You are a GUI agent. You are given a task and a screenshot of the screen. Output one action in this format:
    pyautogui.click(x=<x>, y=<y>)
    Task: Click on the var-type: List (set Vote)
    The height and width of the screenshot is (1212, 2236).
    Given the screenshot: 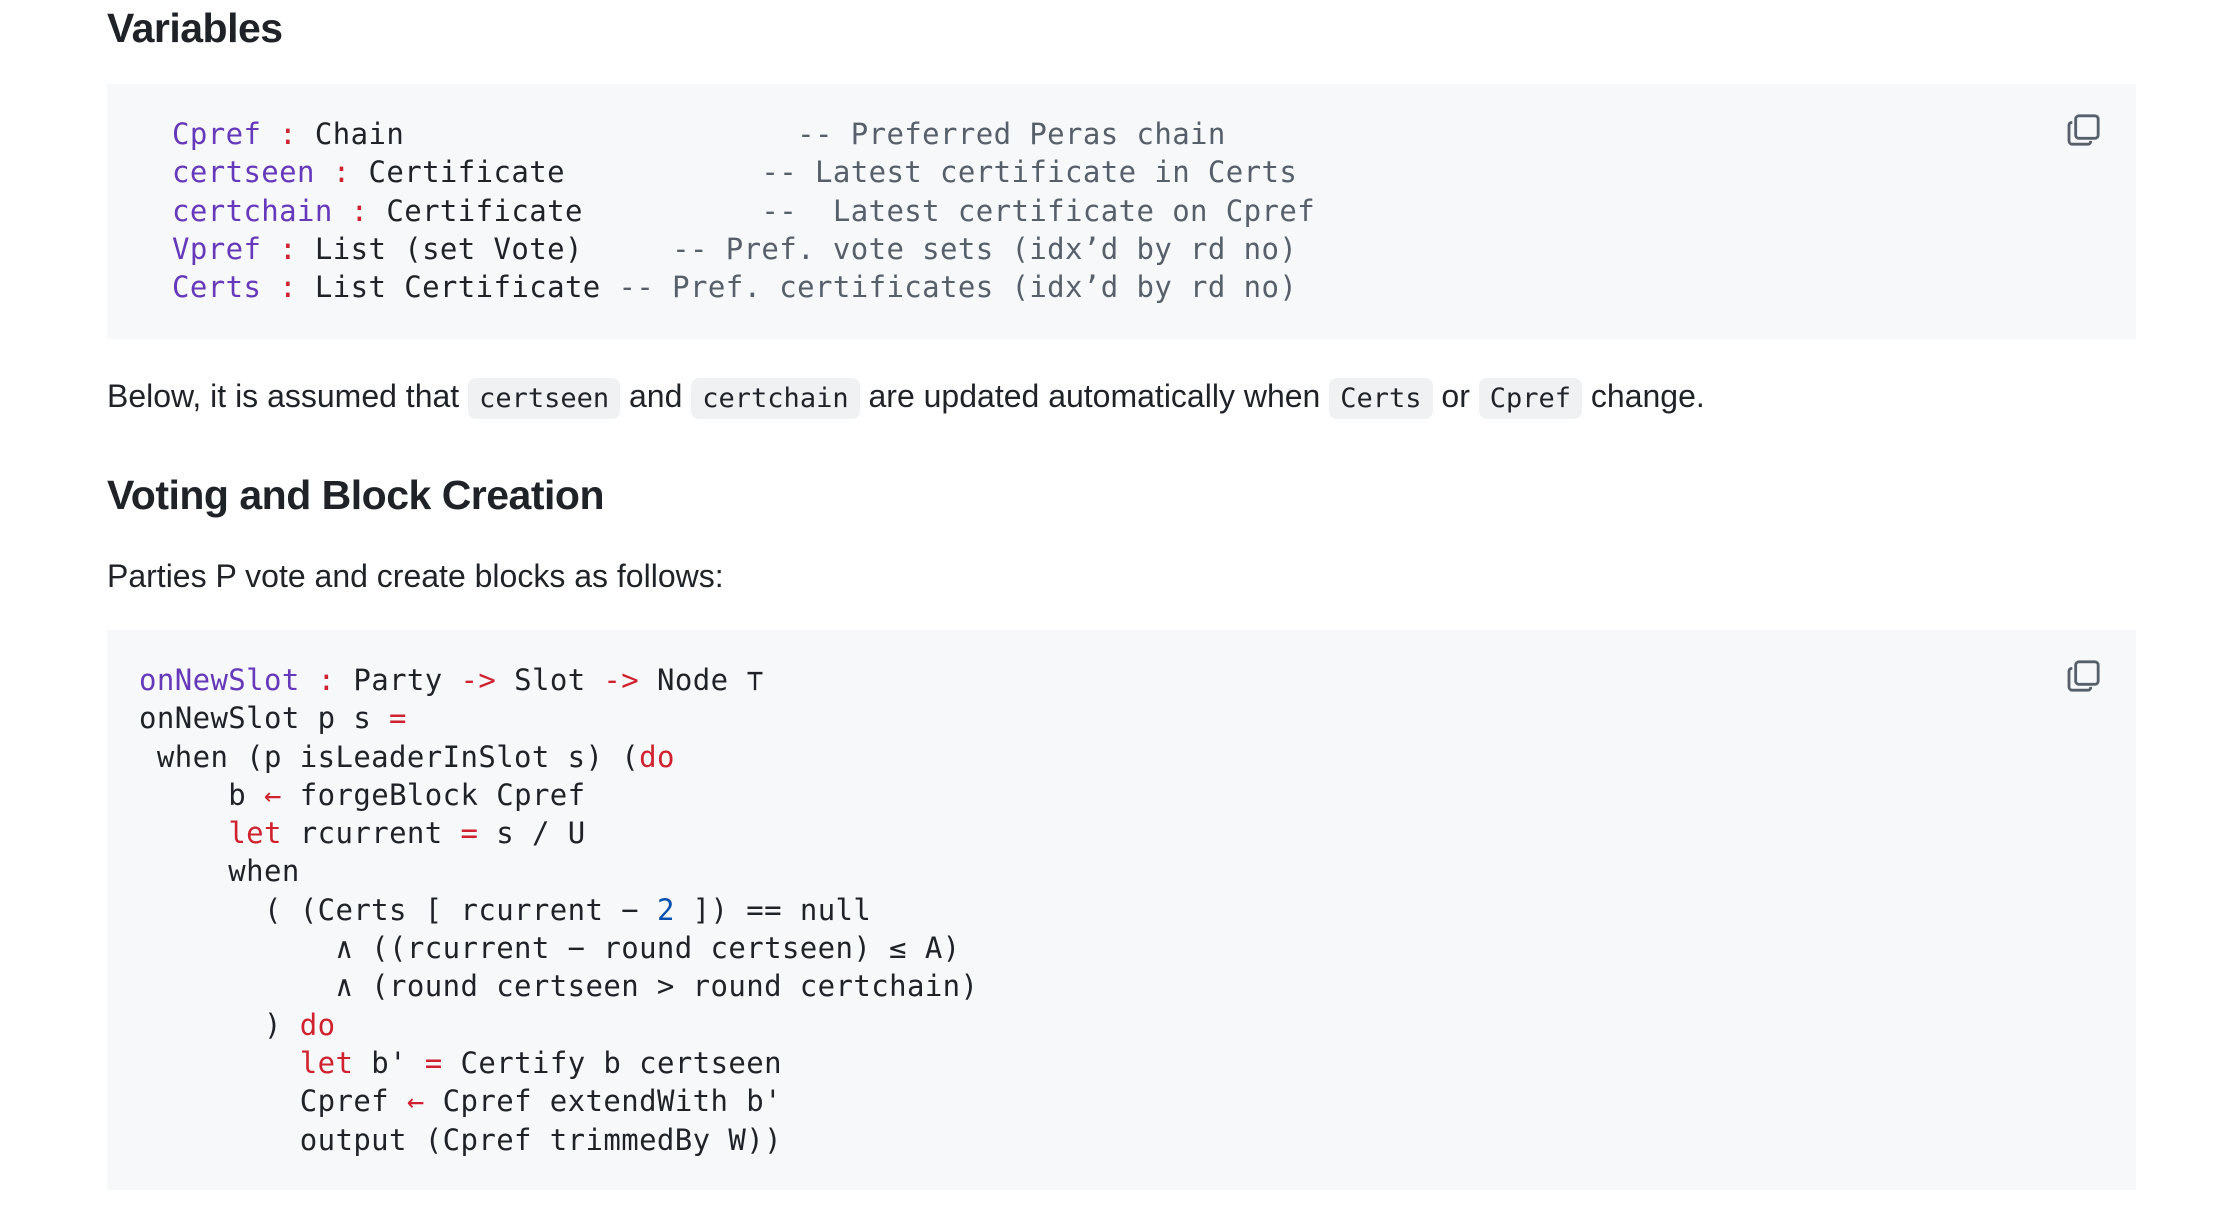 What is the action you would take?
    pyautogui.click(x=448, y=248)
    